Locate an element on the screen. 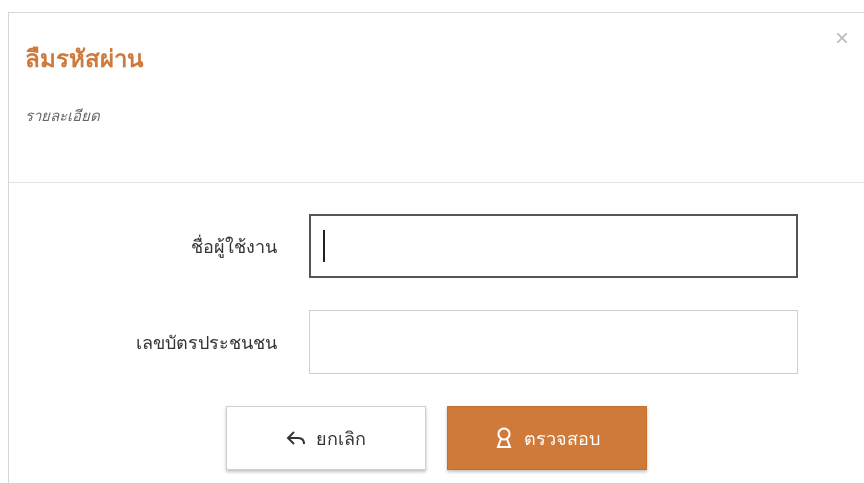 The image size is (864, 483). dialog-subtitle: รายละเอียด is located at coordinates (63, 116).